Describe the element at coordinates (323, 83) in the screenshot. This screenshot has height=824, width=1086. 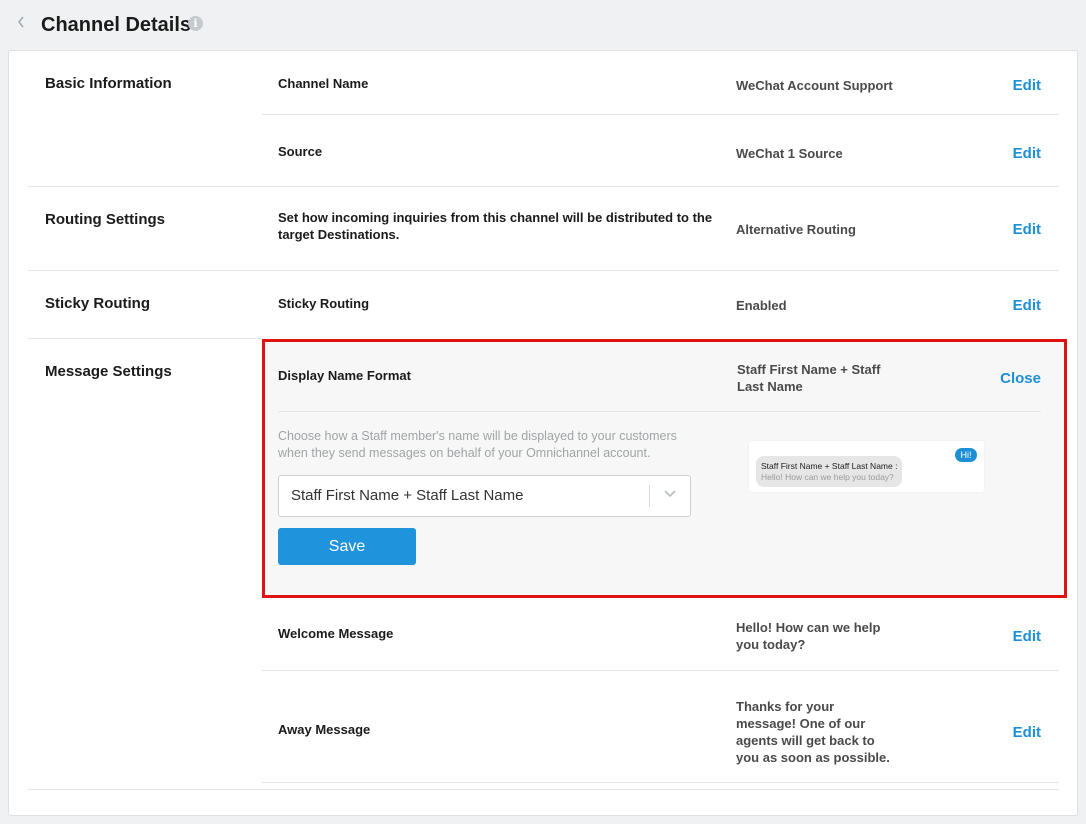
I see `channel-name-label: Channel Name` at that location.